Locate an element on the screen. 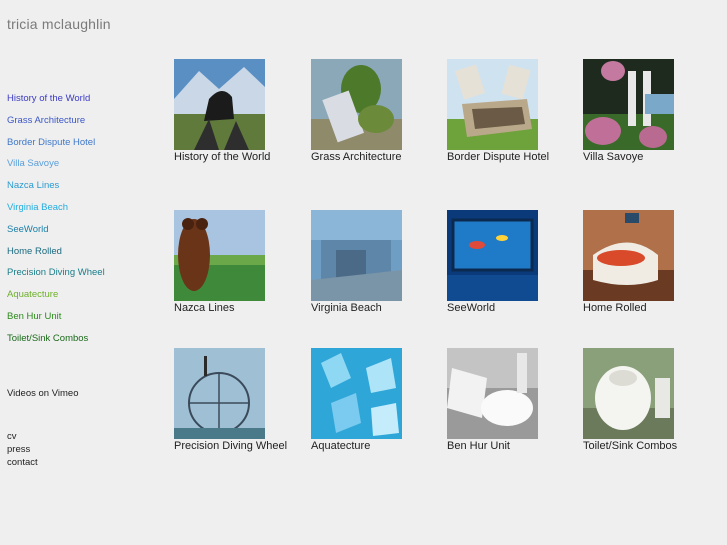  site-title: tricia mclaughlin is located at coordinates (59, 24).